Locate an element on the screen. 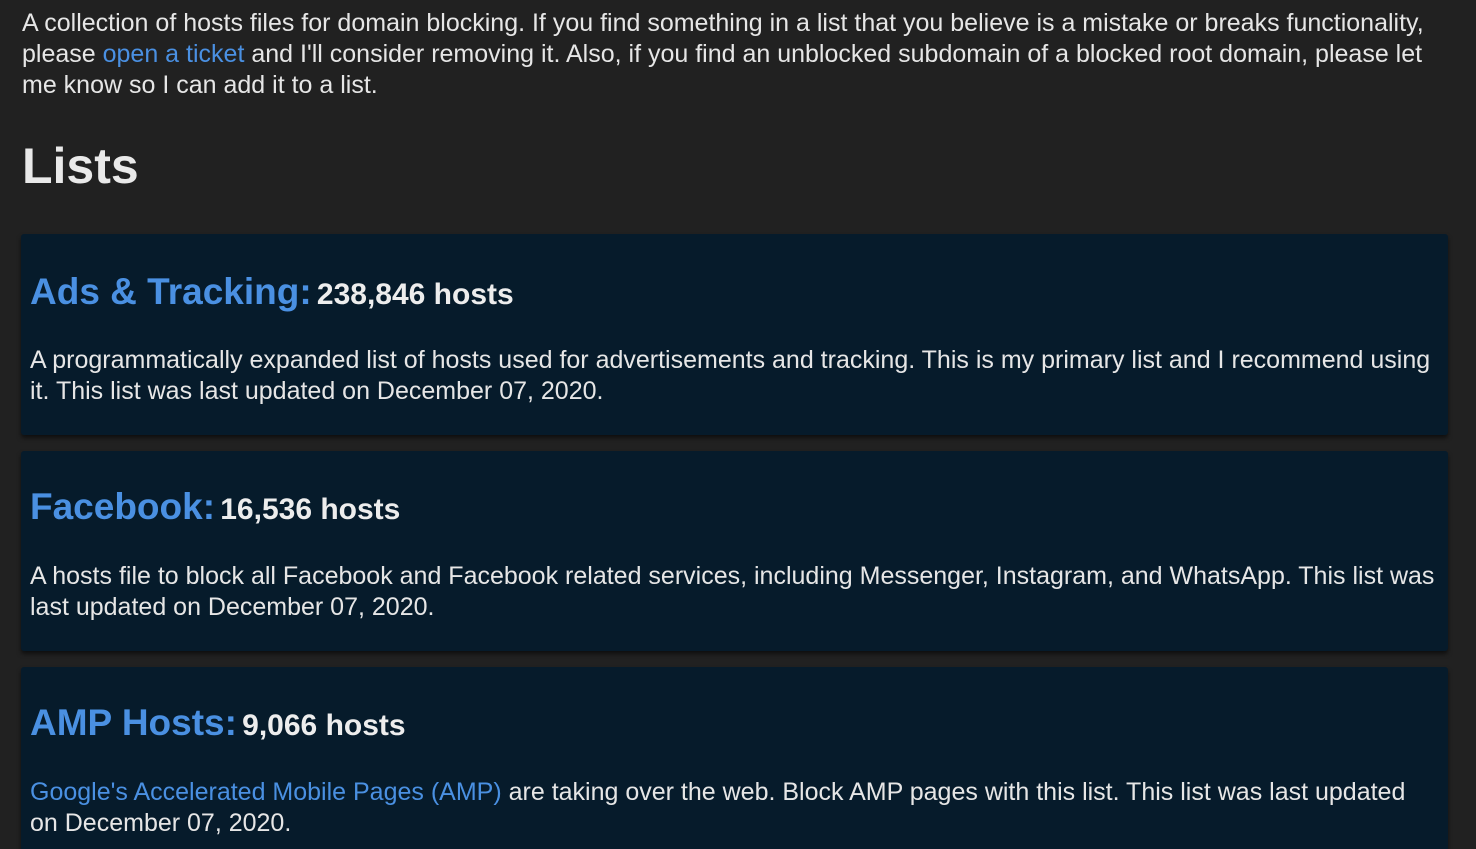 This screenshot has height=849, width=1476. host-count: 238,846 hosts is located at coordinates (415, 294).